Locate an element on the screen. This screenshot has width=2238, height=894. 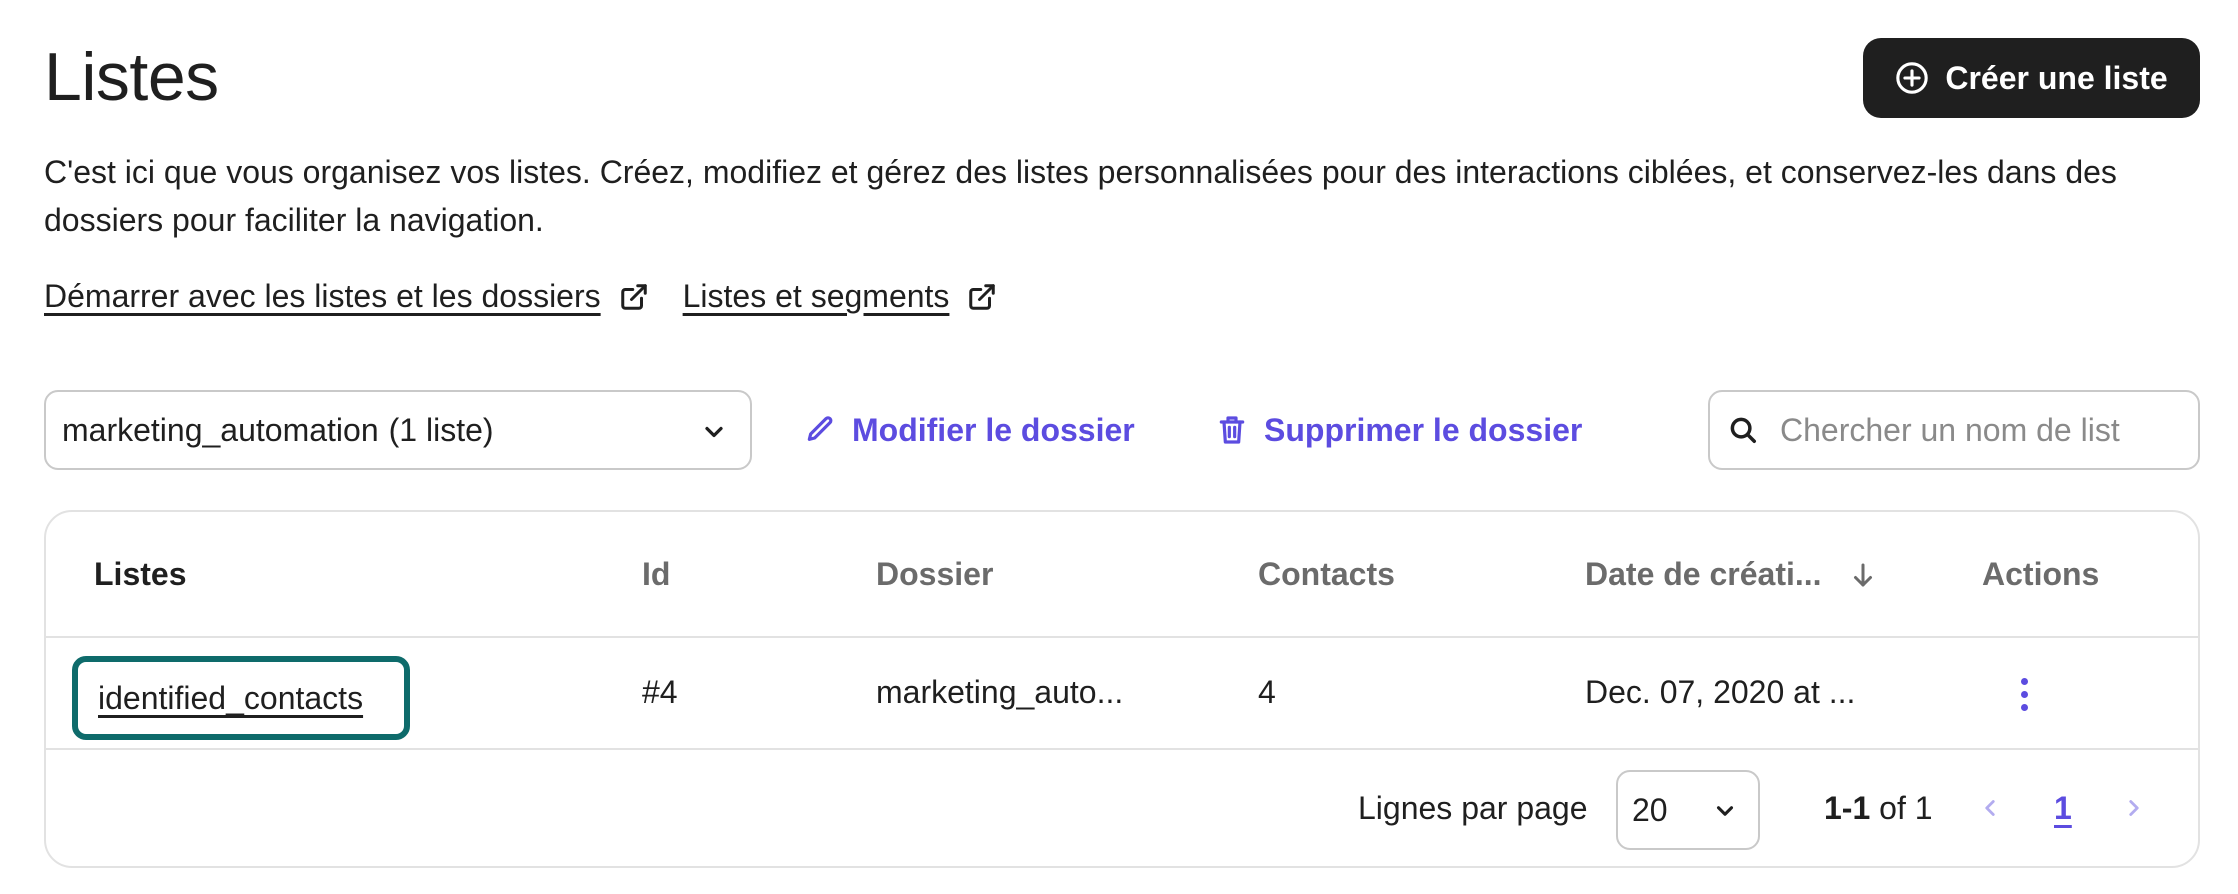
delete-folder-label: Supprimer le dossier is located at coordinates (1423, 429).